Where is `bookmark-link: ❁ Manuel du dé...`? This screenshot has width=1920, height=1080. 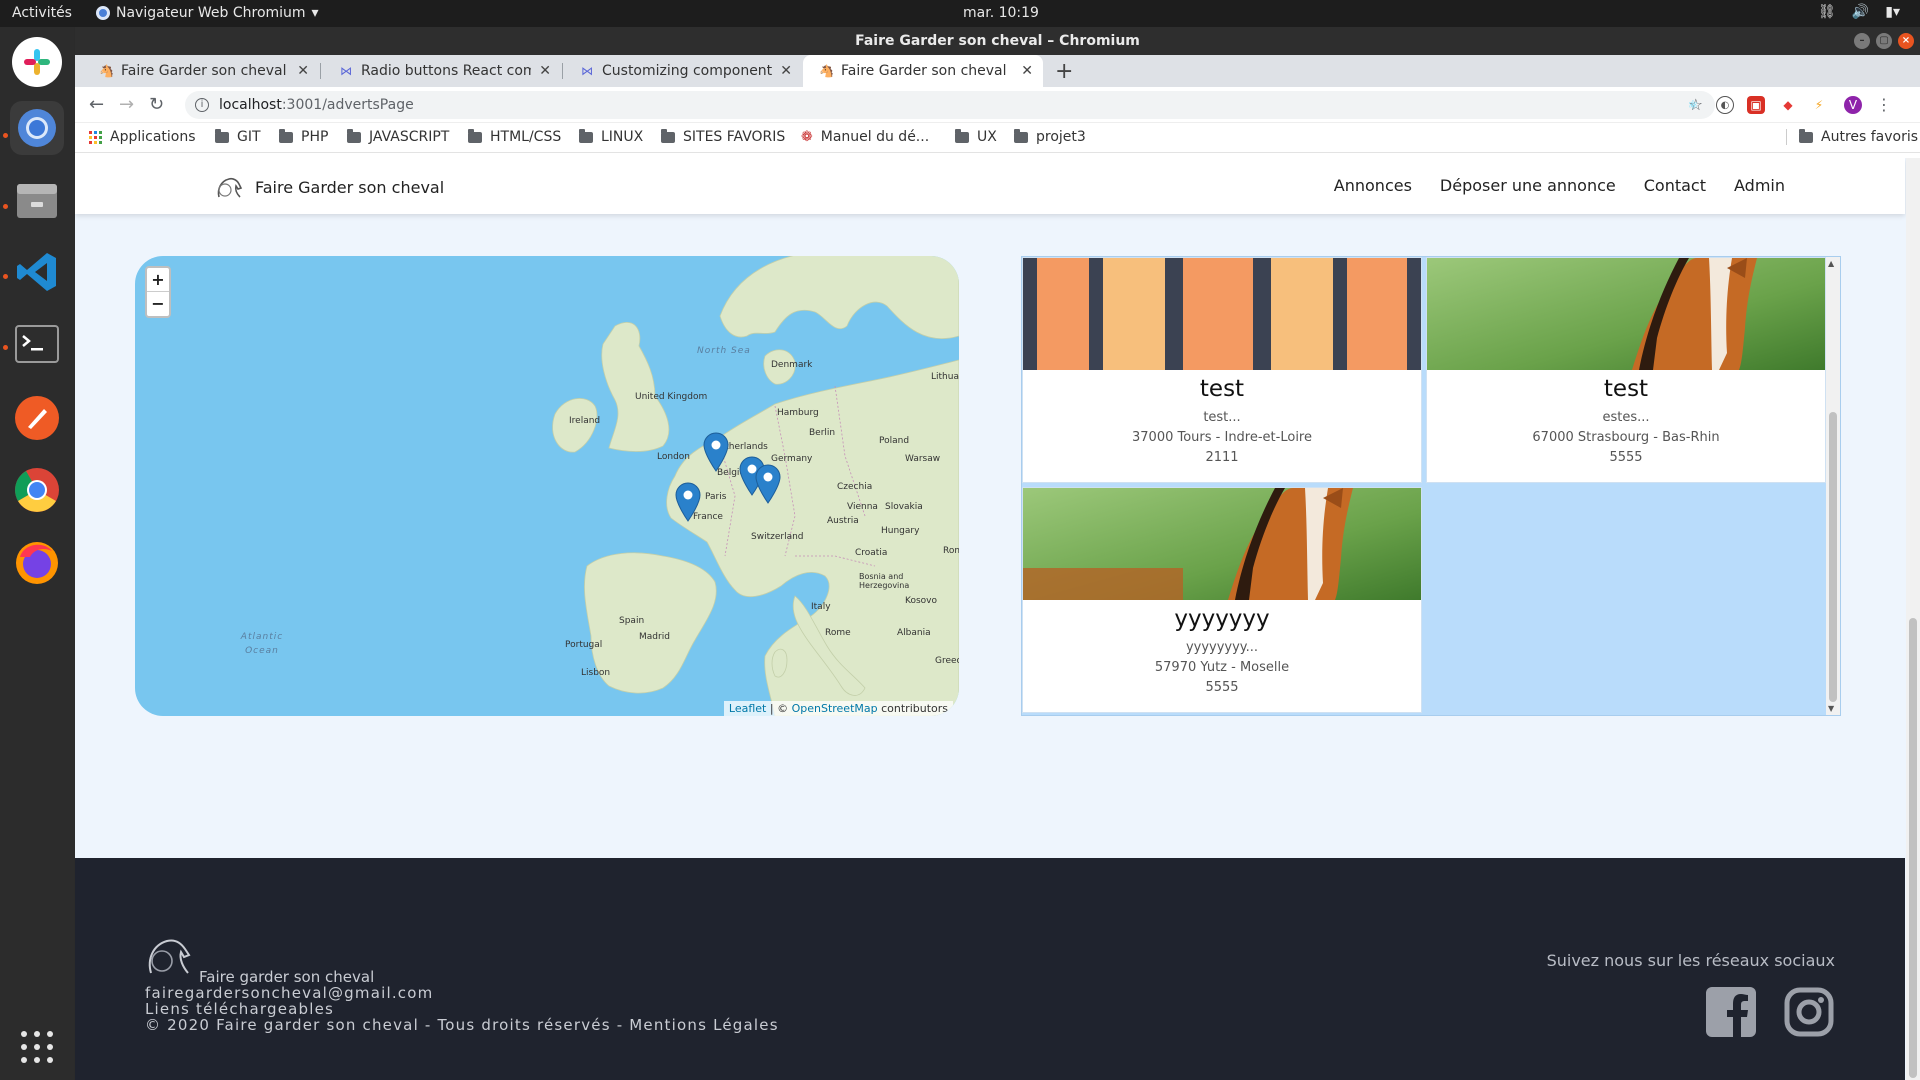
bookmark-link: ❁ Manuel du dé... is located at coordinates (865, 137).